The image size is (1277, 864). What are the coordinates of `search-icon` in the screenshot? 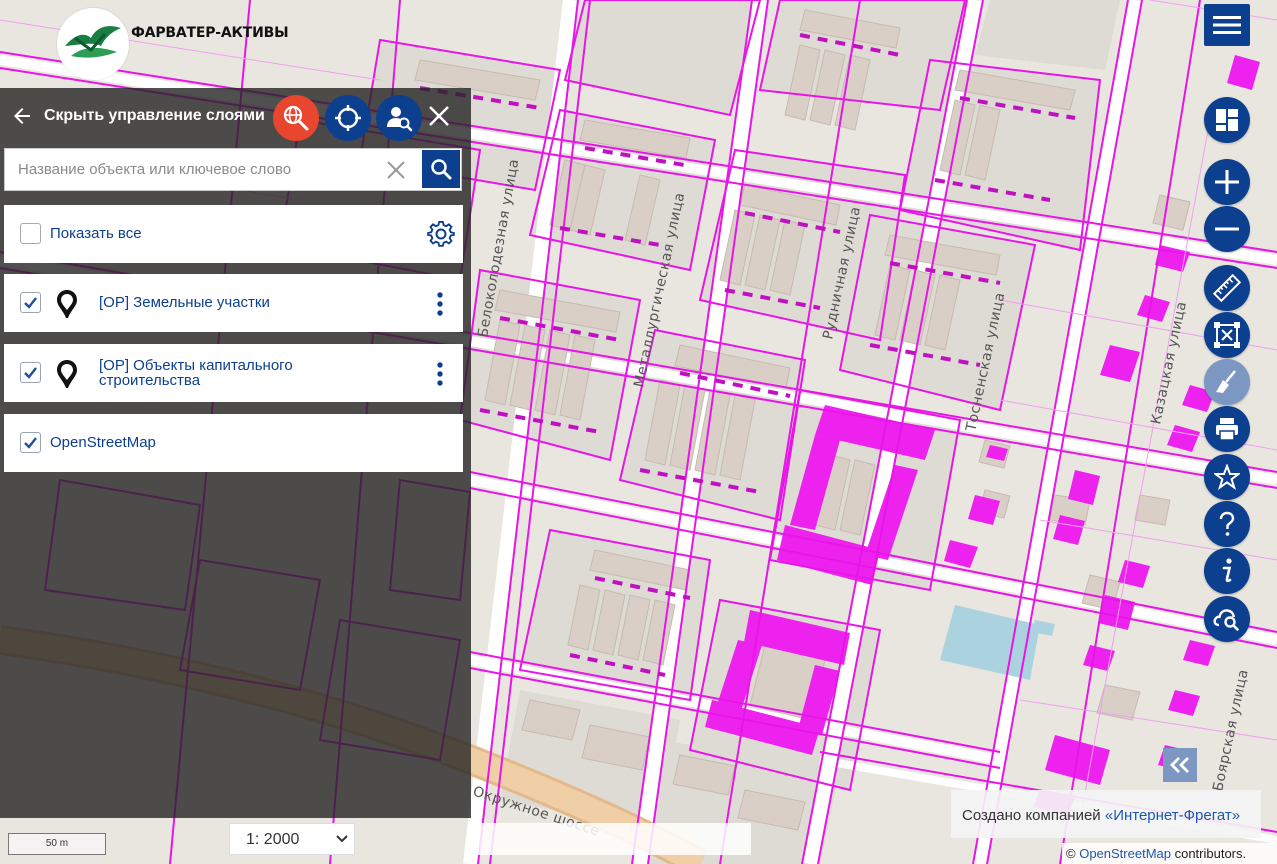 It's located at (441, 169).